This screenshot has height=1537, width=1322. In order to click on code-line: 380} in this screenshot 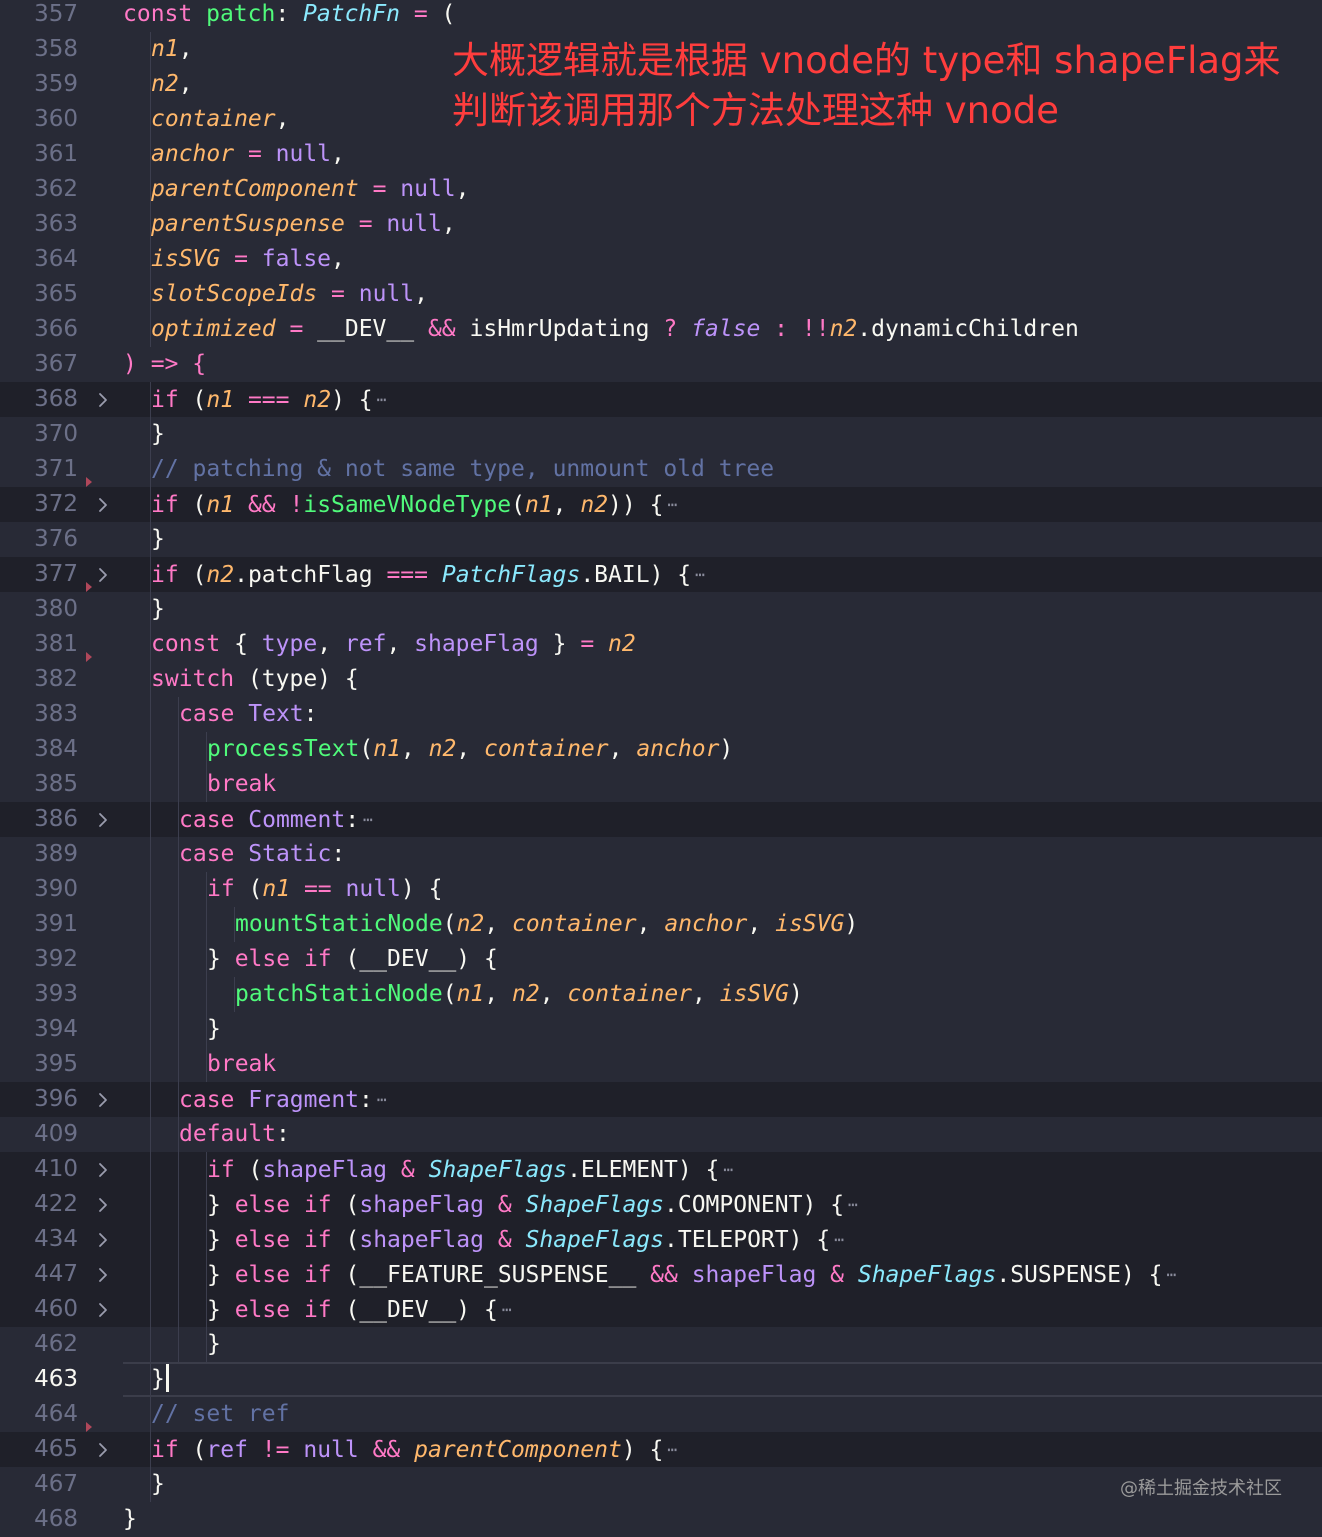, I will do `click(661, 609)`.